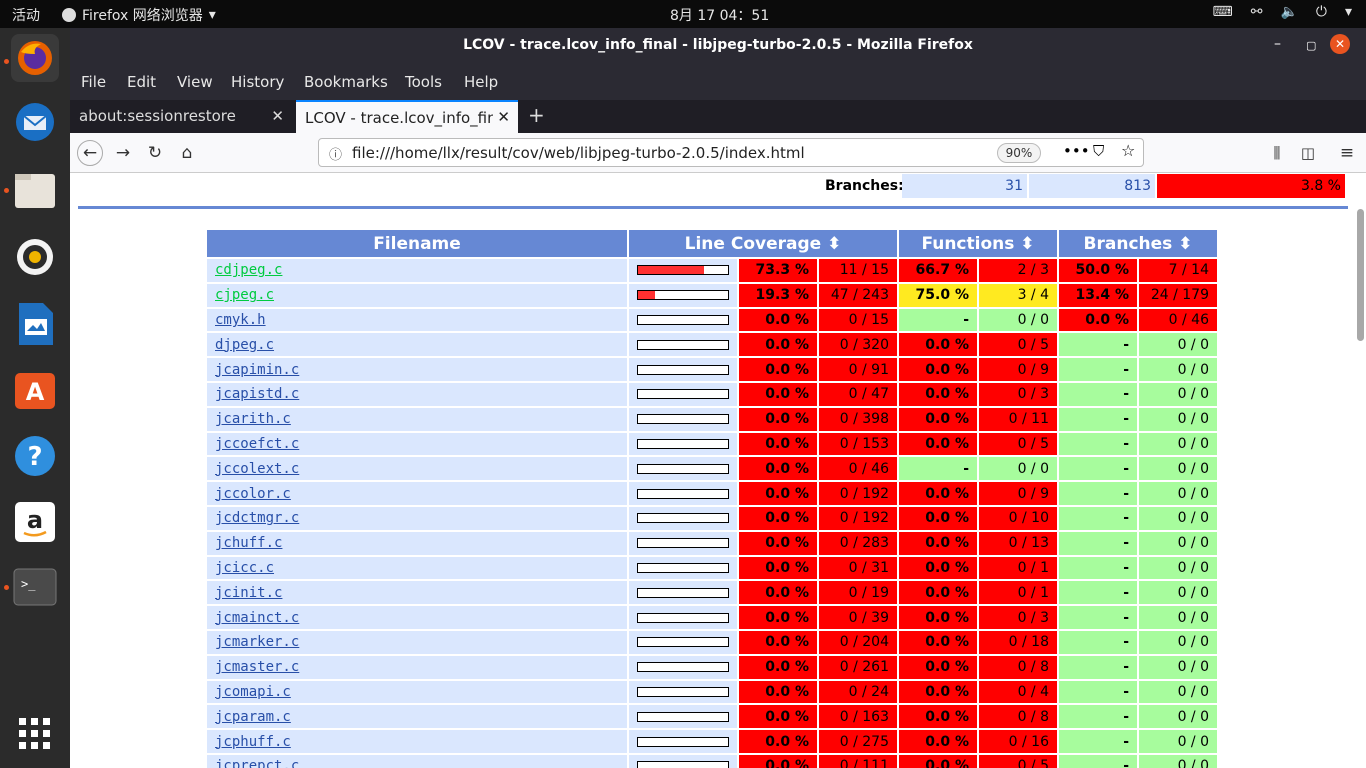 Image resolution: width=1366 pixels, height=768 pixels. Describe the element at coordinates (1018, 295) in the screenshot. I see `functions-count: 3 / 4` at that location.